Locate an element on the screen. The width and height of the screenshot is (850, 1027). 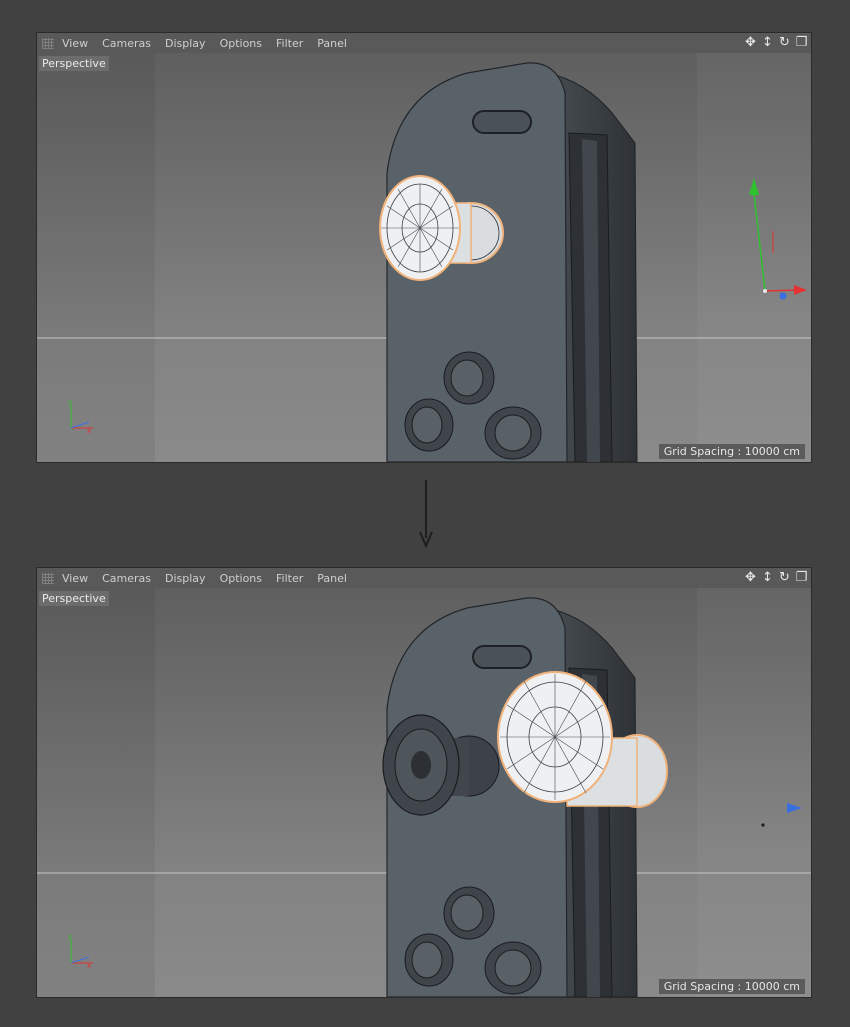
down-arrow-icon is located at coordinates (426, 514).